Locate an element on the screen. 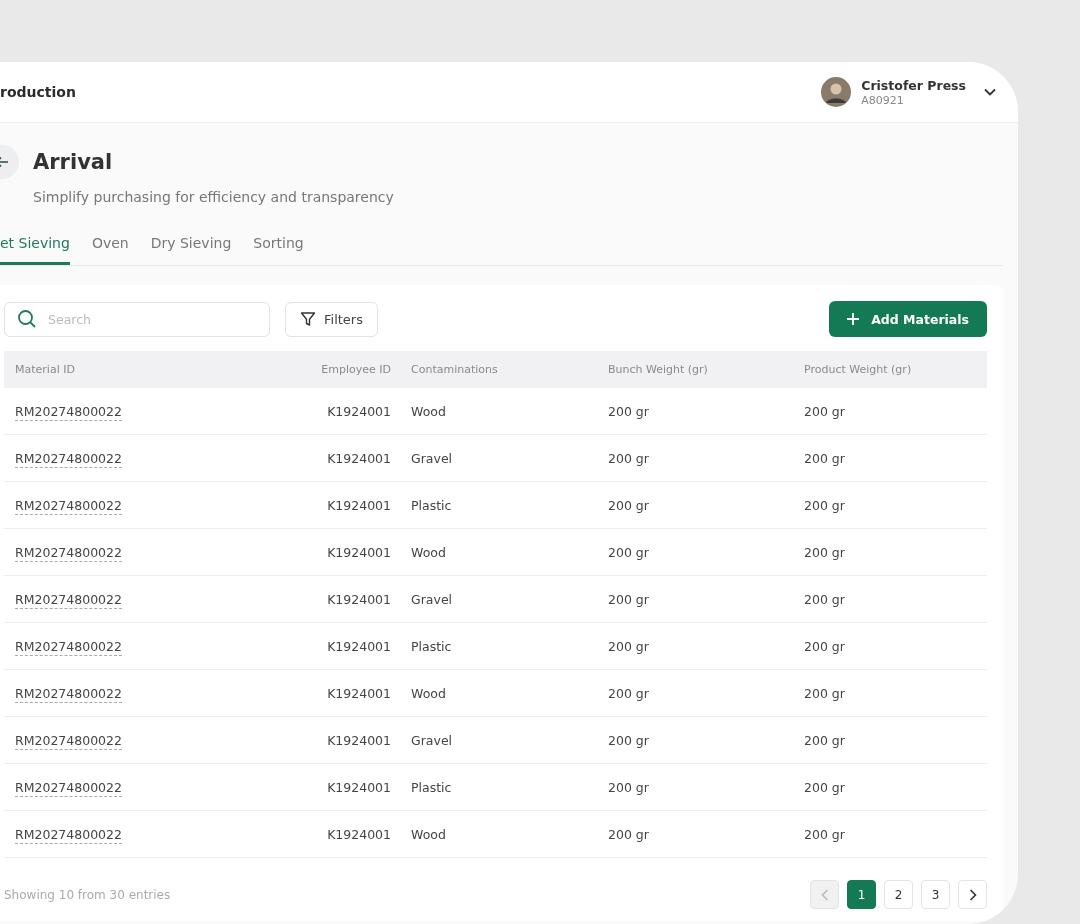  column-header: Contaminations is located at coordinates (509, 369).